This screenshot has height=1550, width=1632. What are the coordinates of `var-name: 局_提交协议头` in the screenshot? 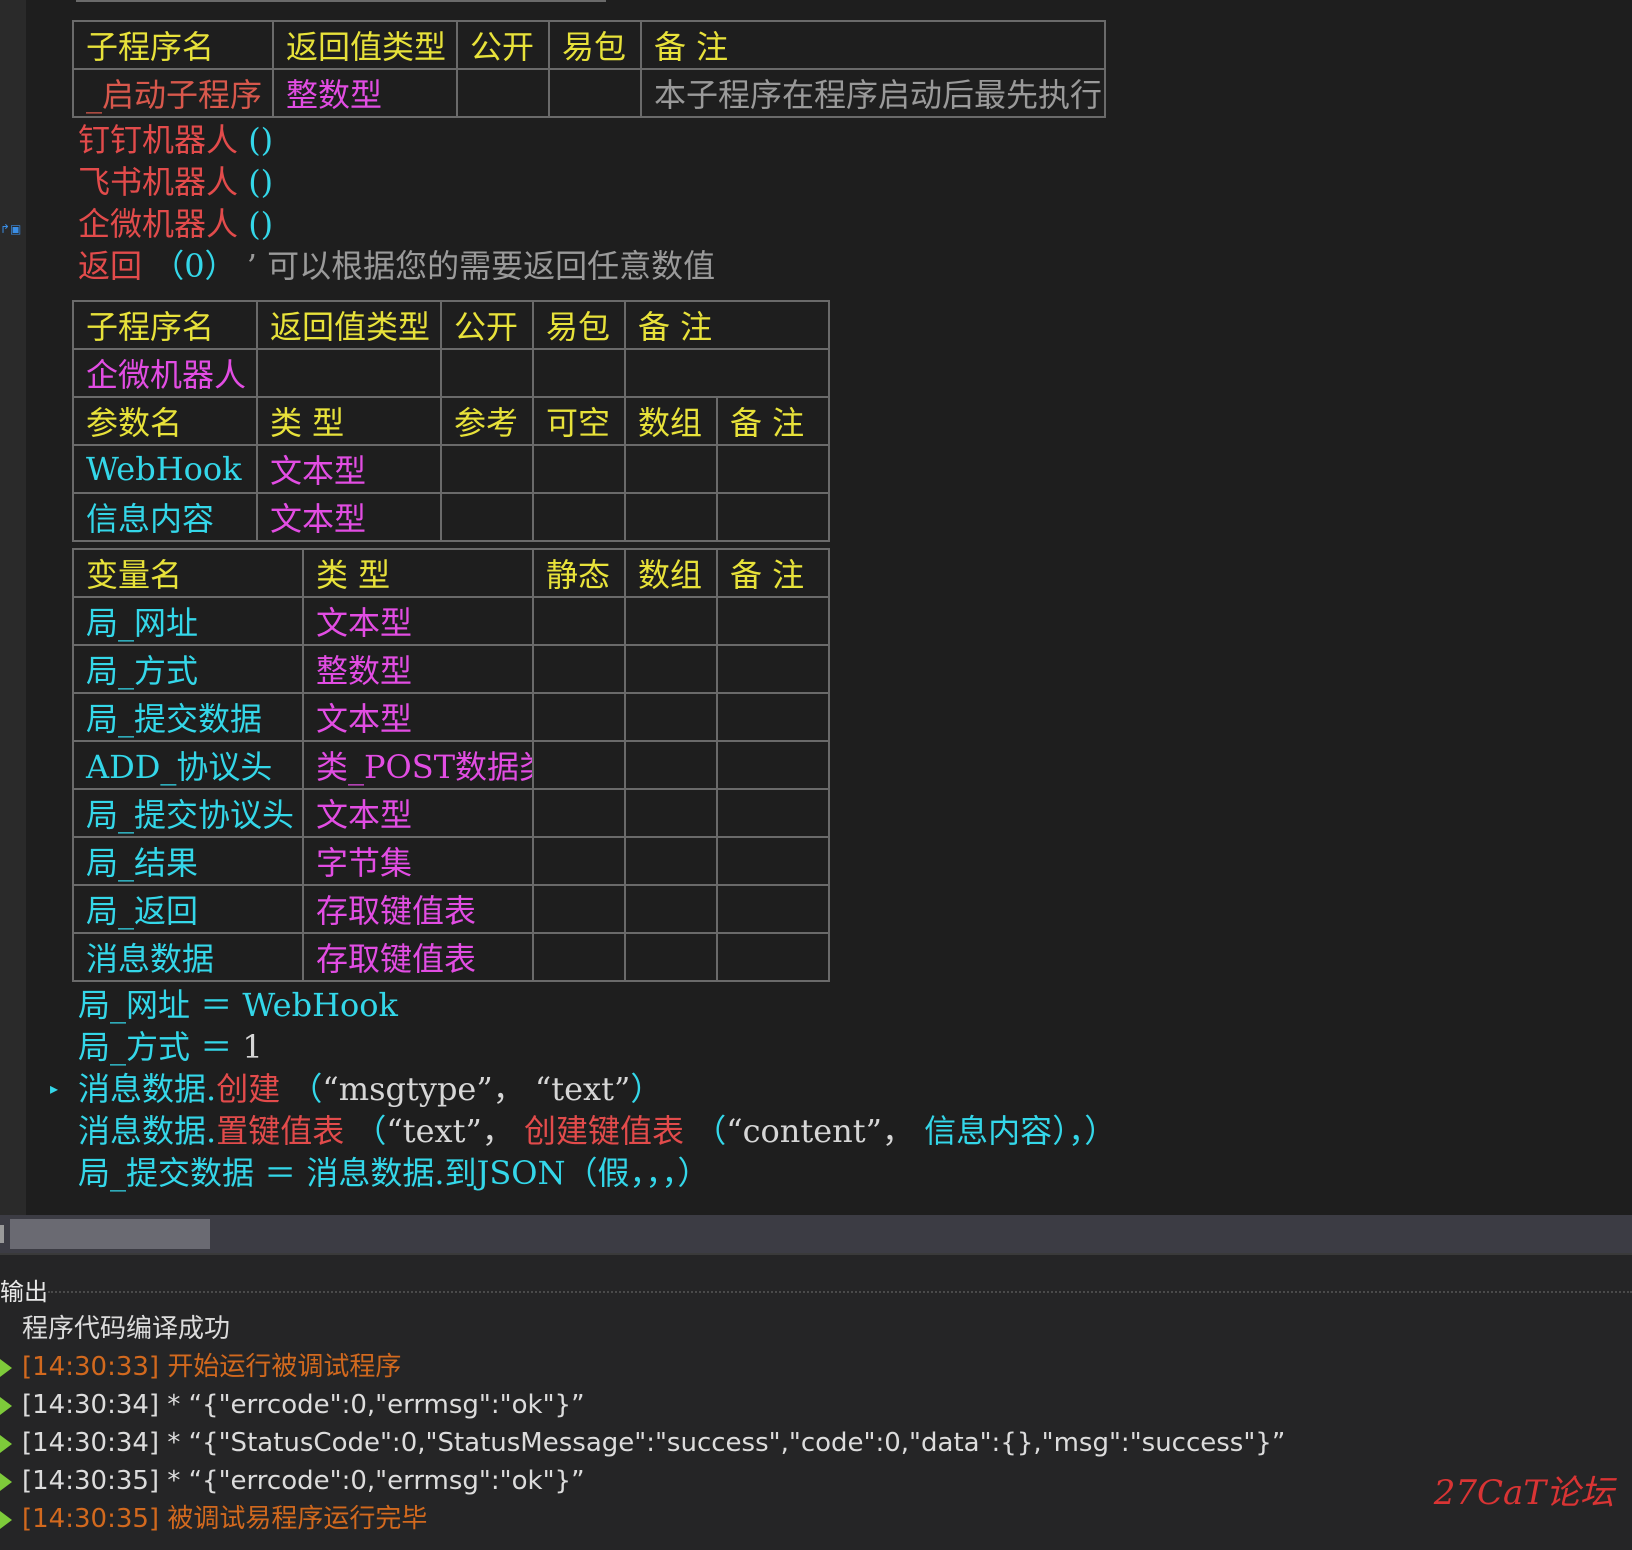 It's located at (188, 813).